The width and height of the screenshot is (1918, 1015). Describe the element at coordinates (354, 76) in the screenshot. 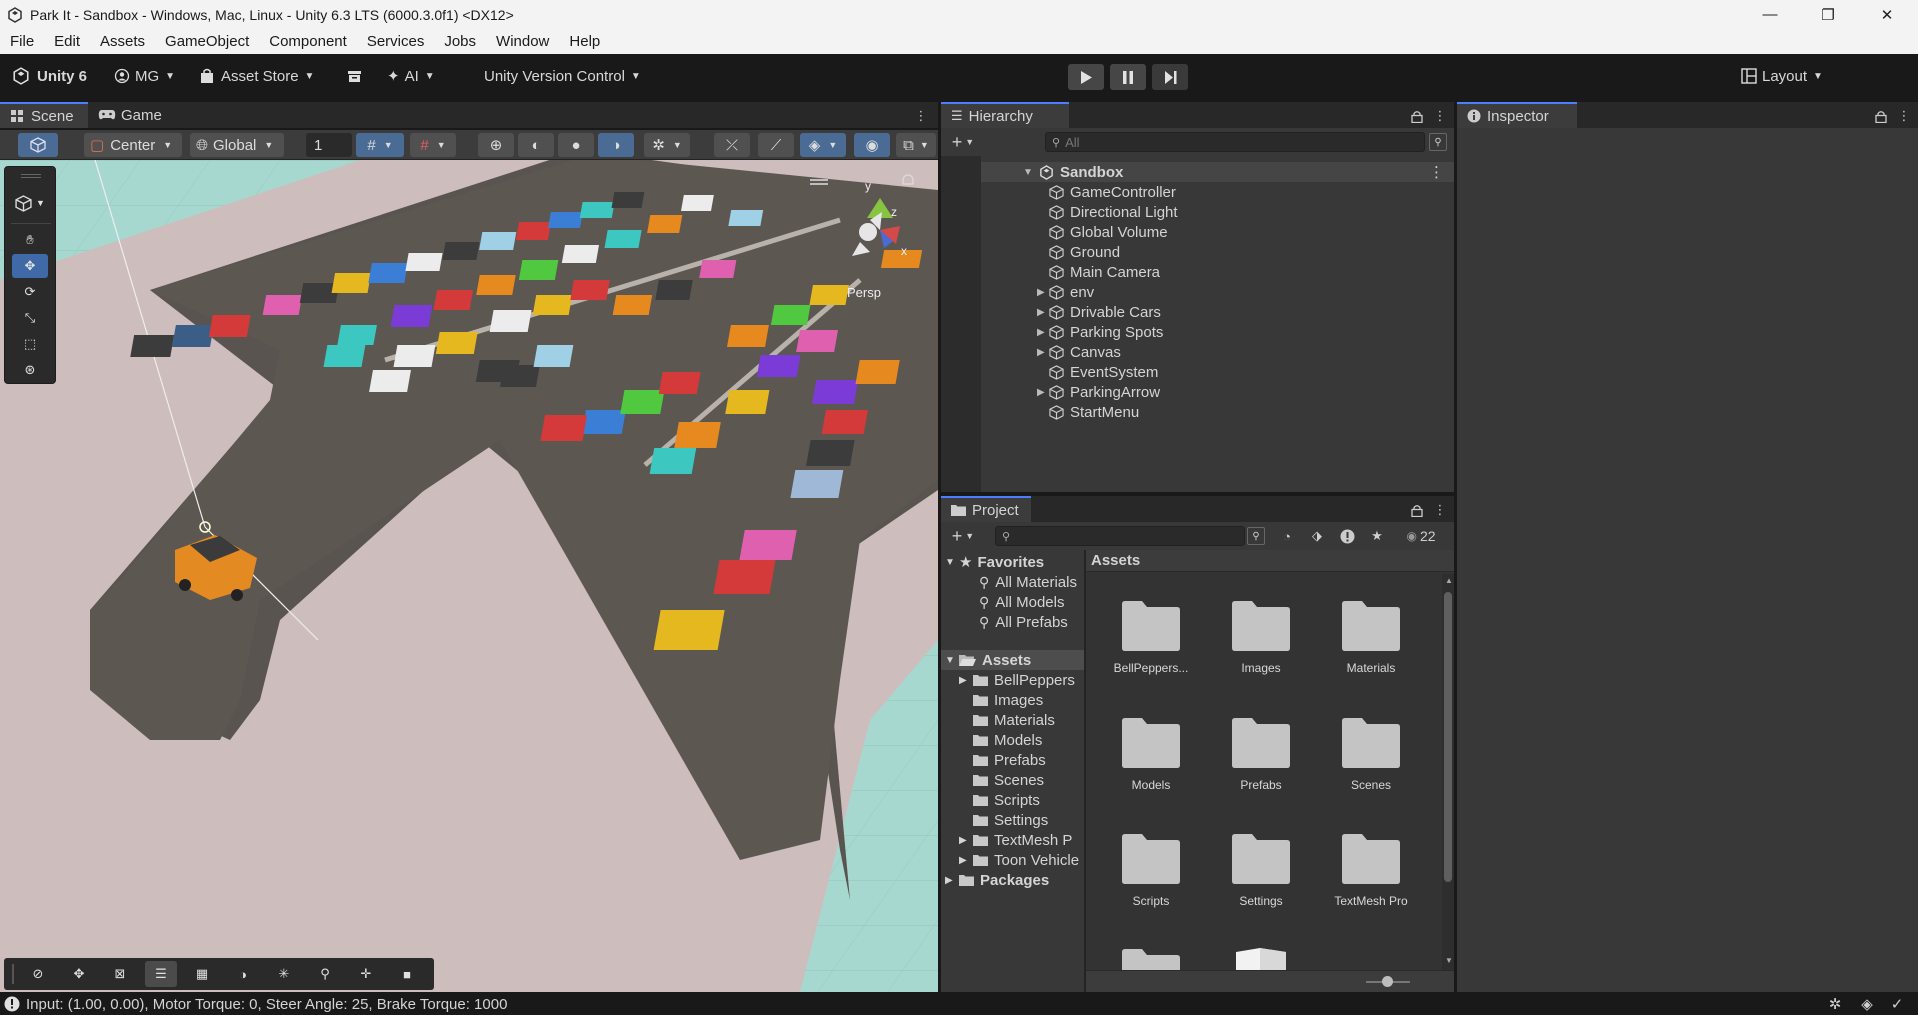

I see `package-manager-button` at that location.